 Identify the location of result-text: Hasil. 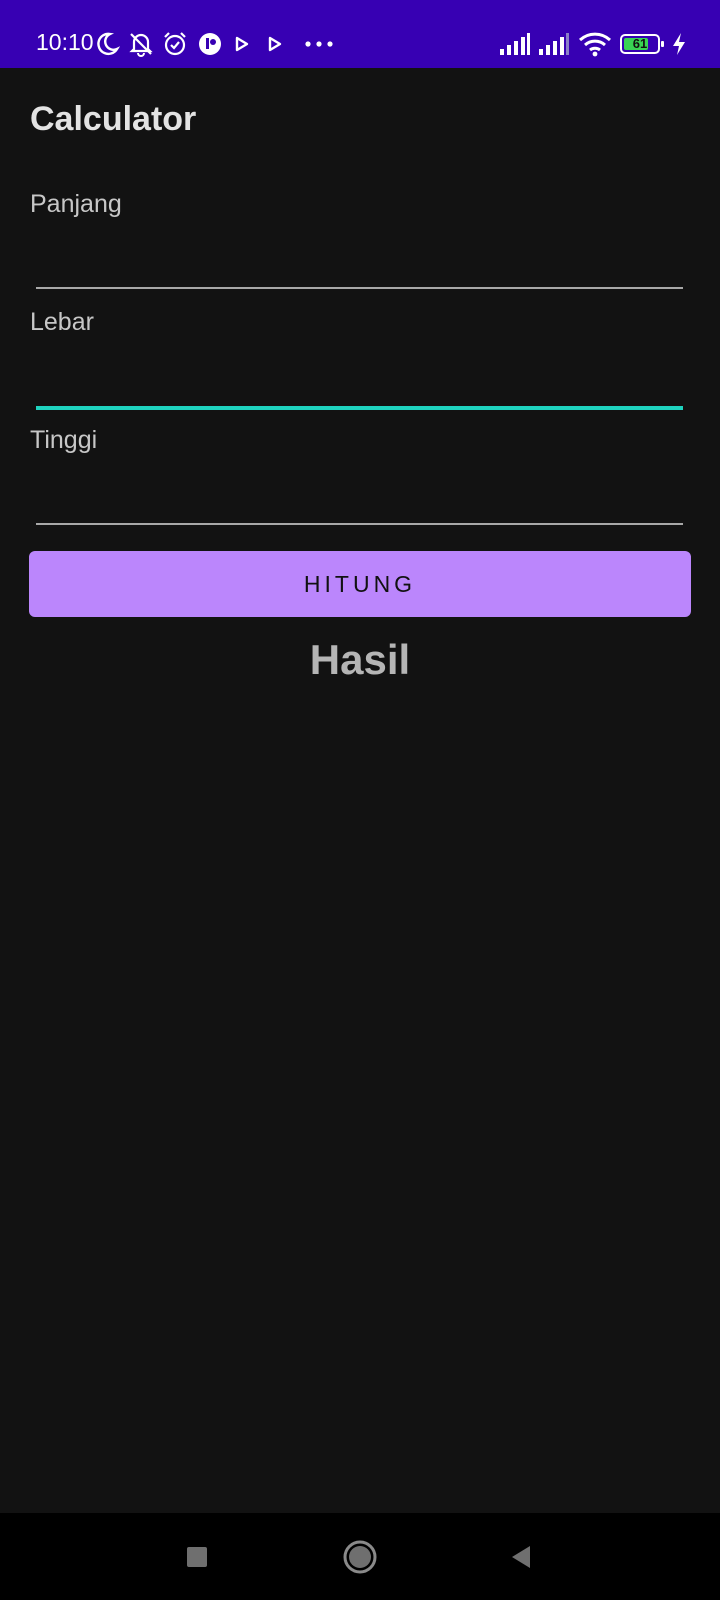
(360, 659).